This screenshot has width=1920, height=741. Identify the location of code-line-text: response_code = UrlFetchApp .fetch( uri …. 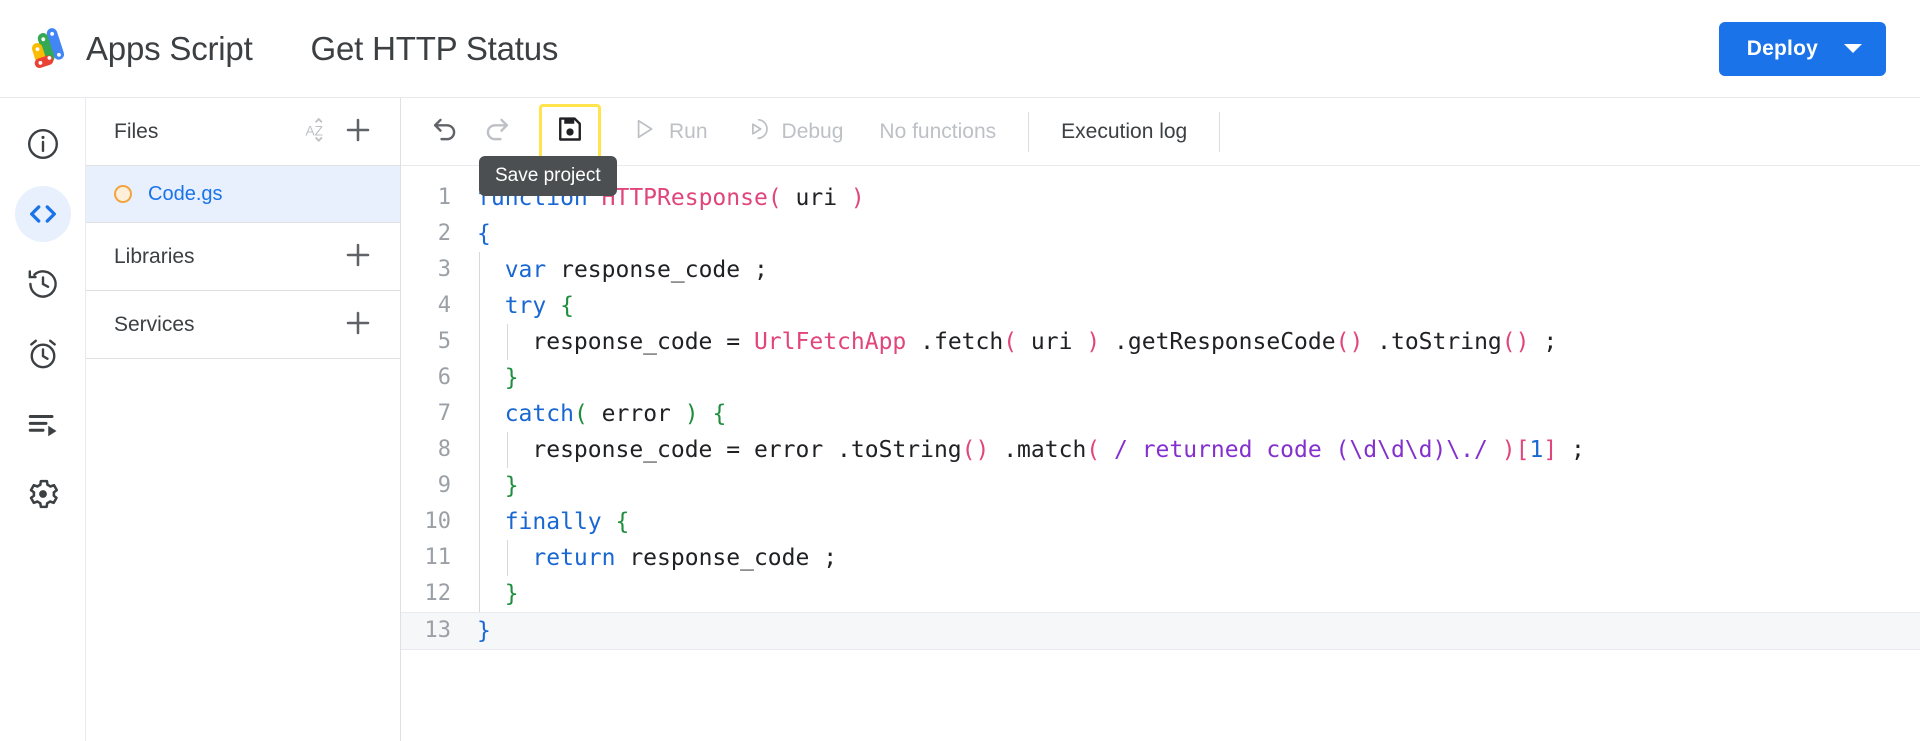
(1015, 342).